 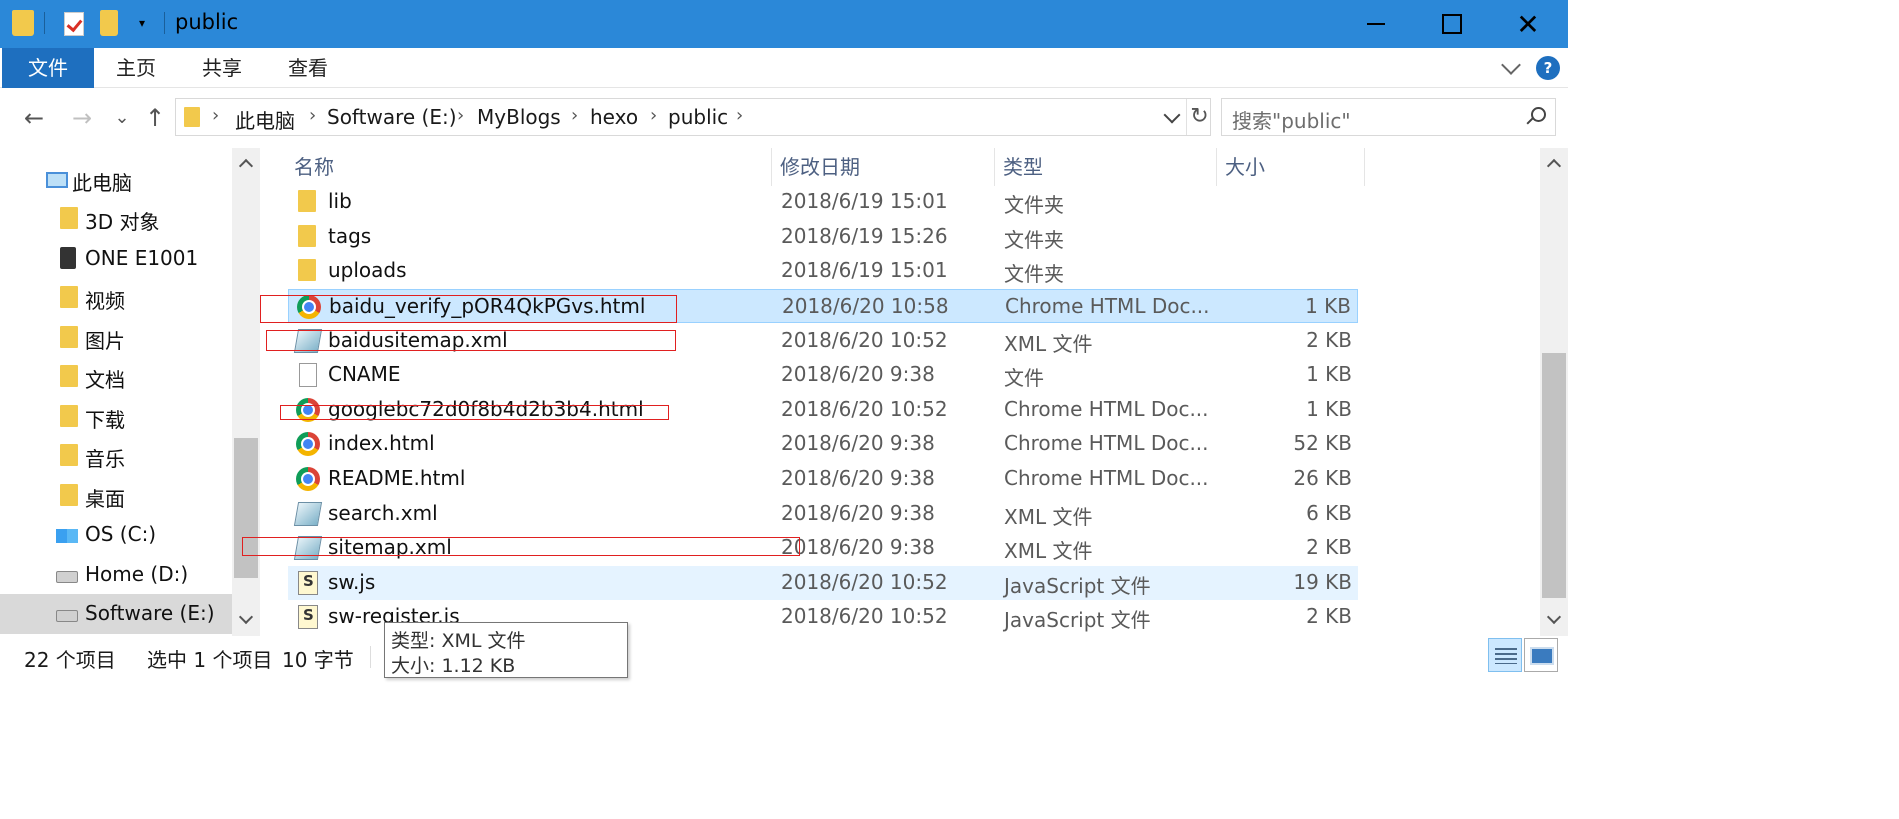 I want to click on sidebar-scrollbar, so click(x=246, y=392).